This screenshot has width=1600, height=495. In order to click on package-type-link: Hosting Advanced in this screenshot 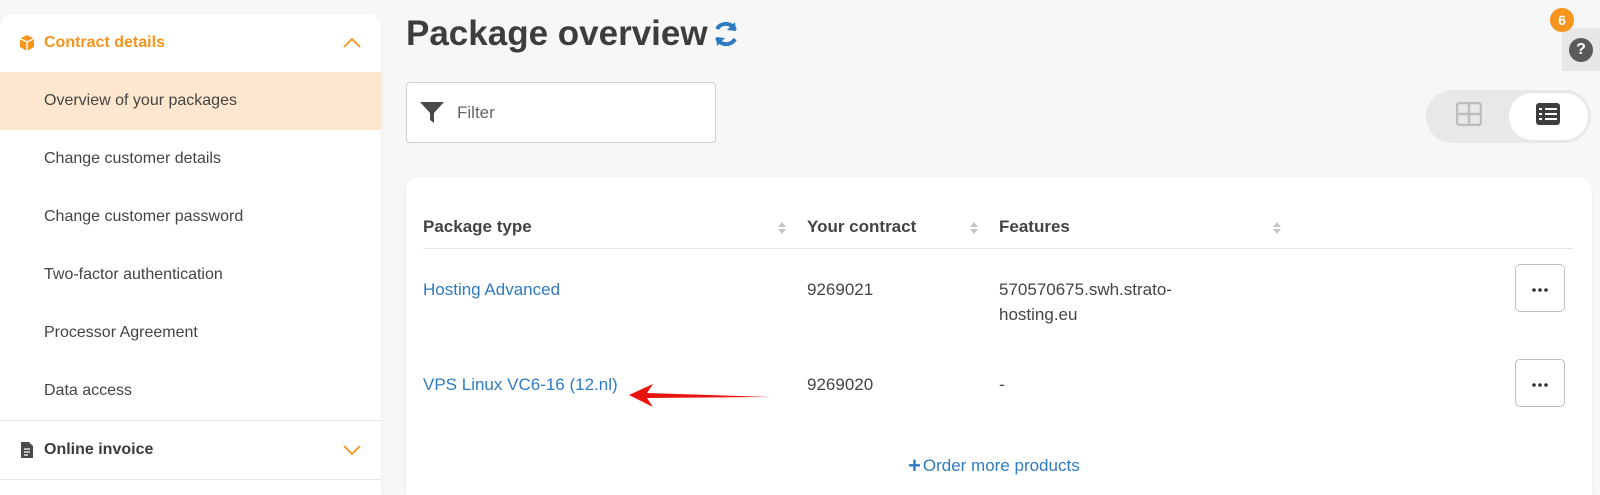, I will do `click(491, 289)`.